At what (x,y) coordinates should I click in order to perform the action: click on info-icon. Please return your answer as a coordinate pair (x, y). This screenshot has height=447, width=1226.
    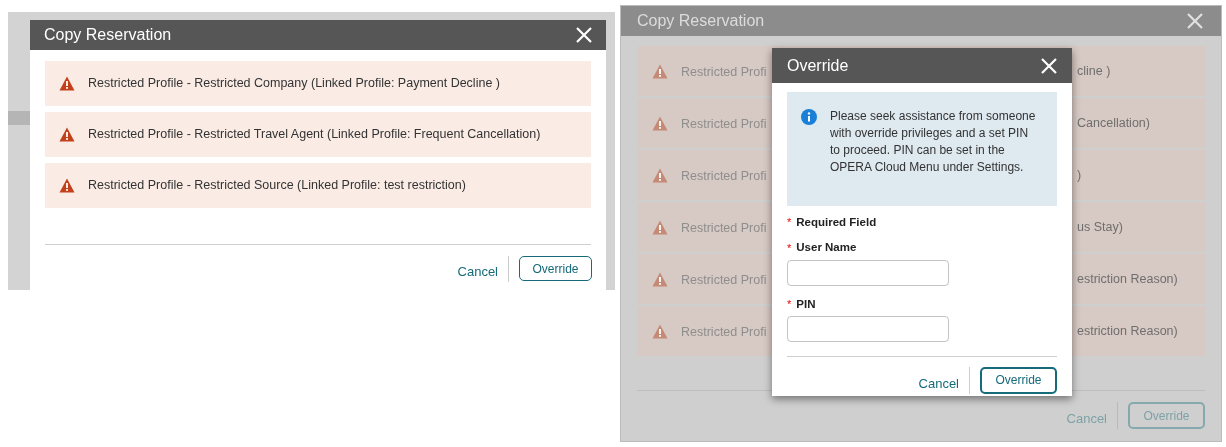
    Looking at the image, I should click on (809, 117).